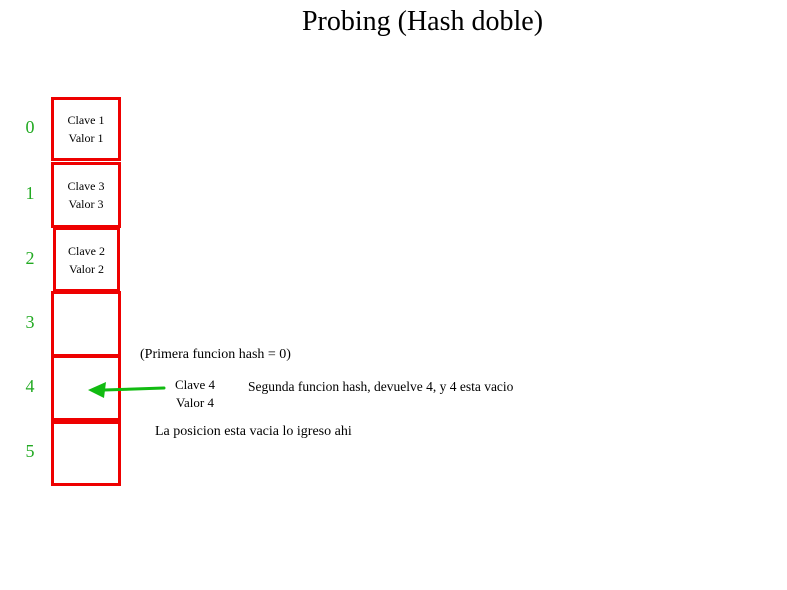  What do you see at coordinates (195, 384) in the screenshot?
I see `new-entry-key: Clave 4` at bounding box center [195, 384].